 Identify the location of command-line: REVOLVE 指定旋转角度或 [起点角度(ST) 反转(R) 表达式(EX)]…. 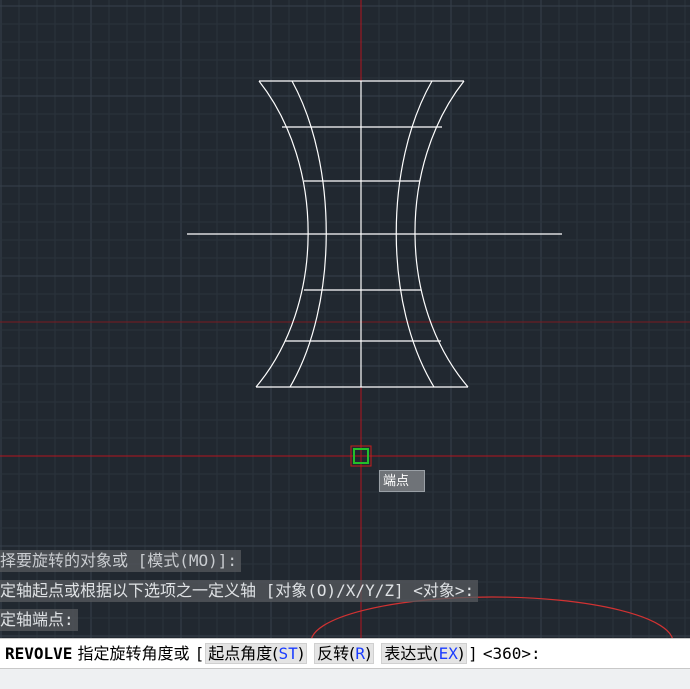
(345, 653).